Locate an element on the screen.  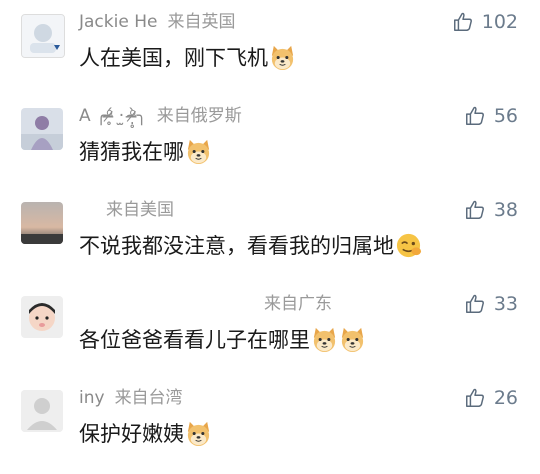
comment-meta: 来自广东 is located at coordinates (298, 304).